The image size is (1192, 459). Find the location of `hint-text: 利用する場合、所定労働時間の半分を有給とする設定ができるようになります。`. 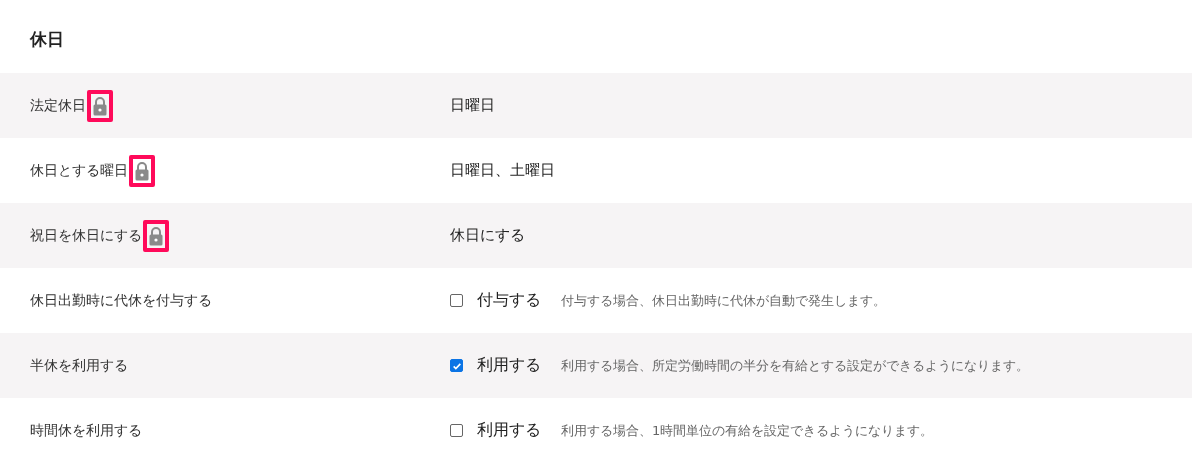

hint-text: 利用する場合、所定労働時間の半分を有給とする設定ができるようになります。 is located at coordinates (795, 365).